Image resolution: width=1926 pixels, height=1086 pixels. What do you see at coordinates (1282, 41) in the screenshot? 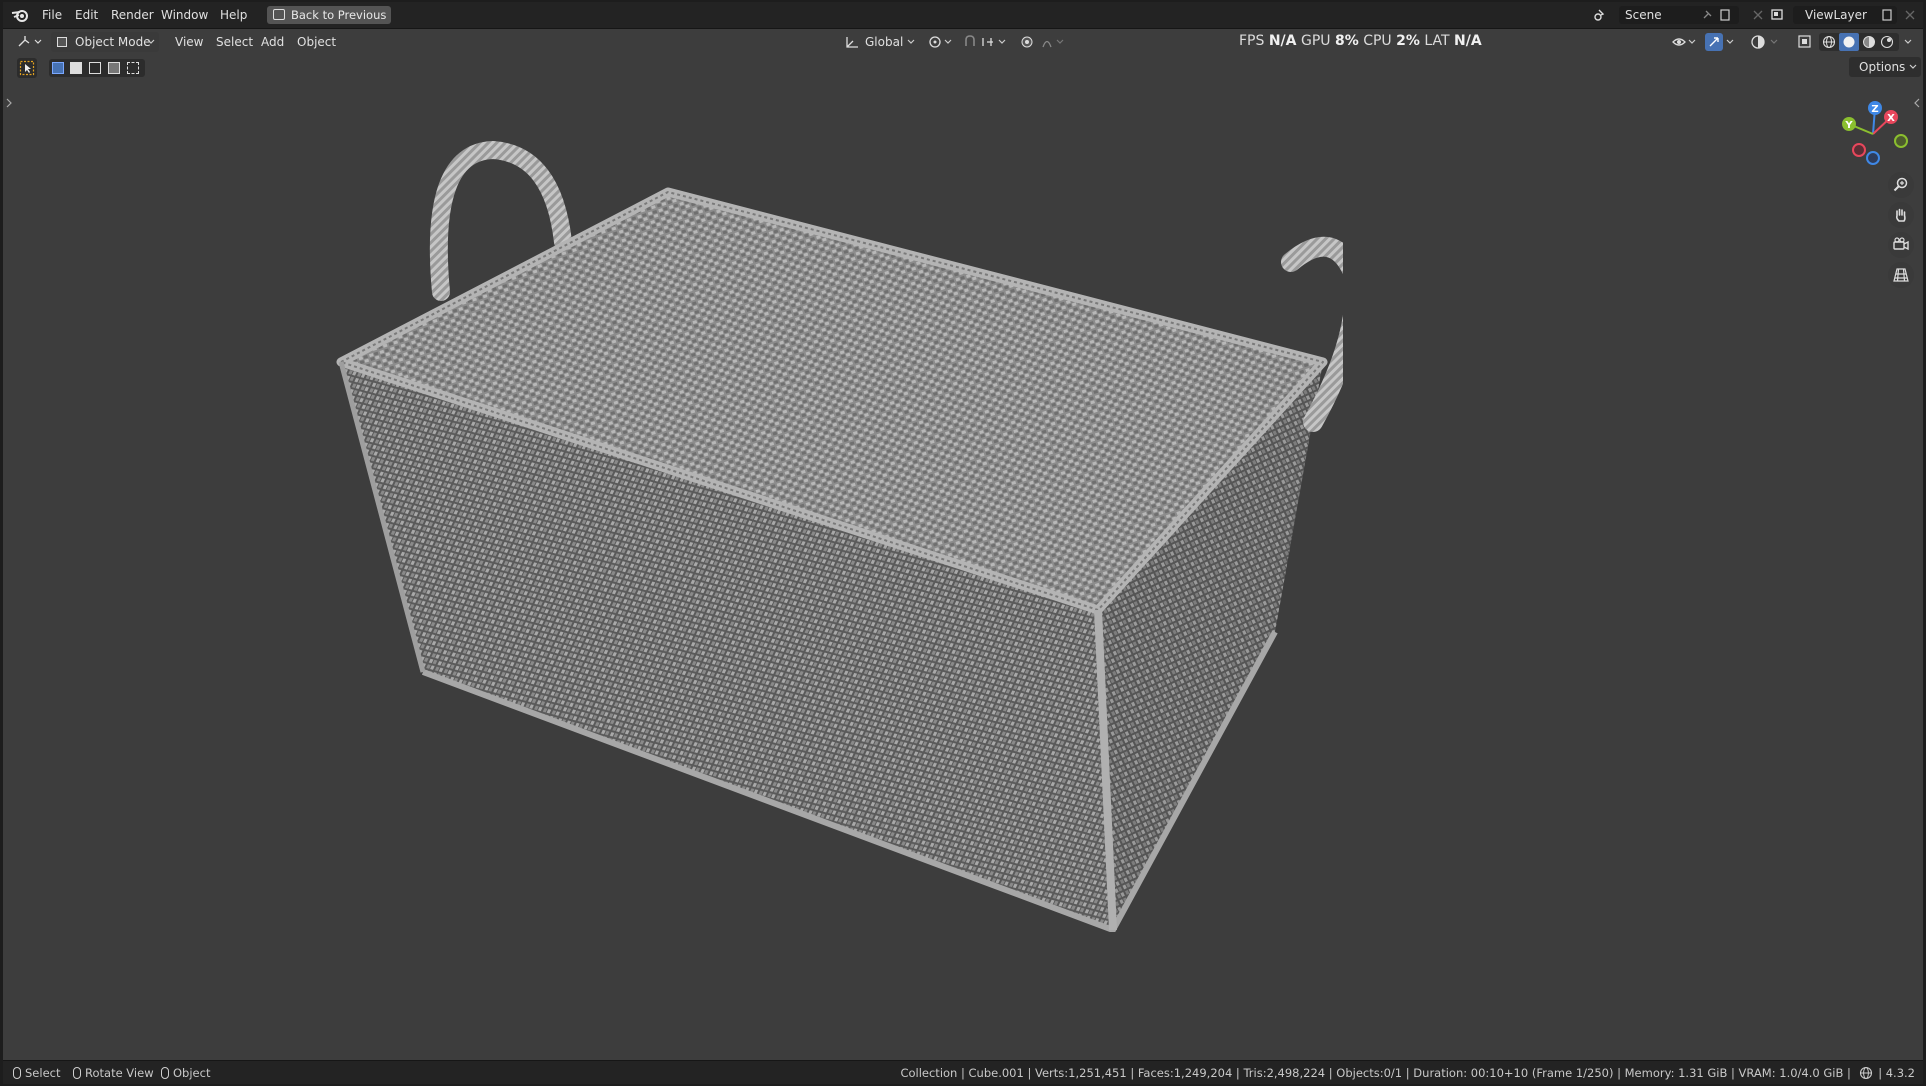
I see `fps-value: N/A` at bounding box center [1282, 41].